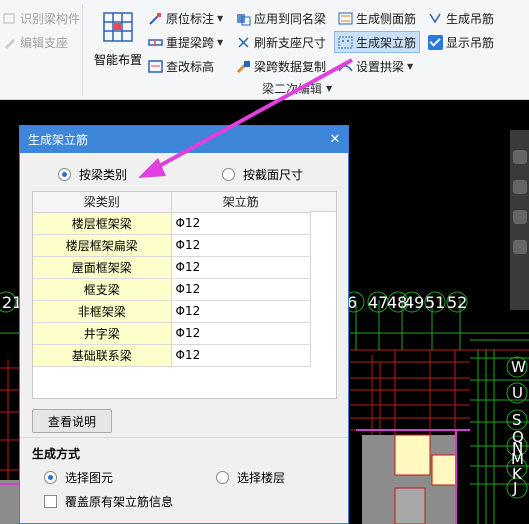  I want to click on table-row: 井字梁 Φ12, so click(172, 333).